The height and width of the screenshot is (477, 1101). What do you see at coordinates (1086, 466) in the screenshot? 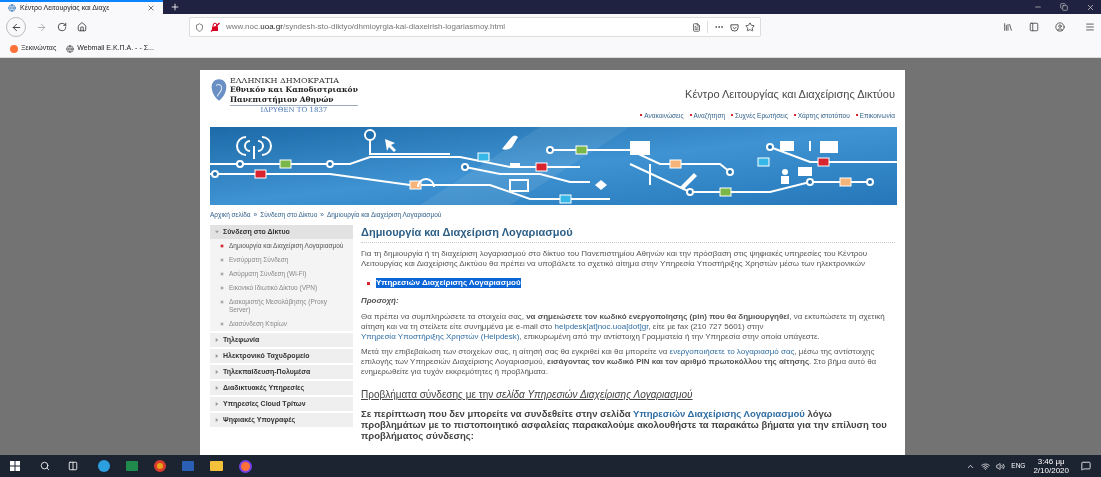
I see `notifications-icon` at bounding box center [1086, 466].